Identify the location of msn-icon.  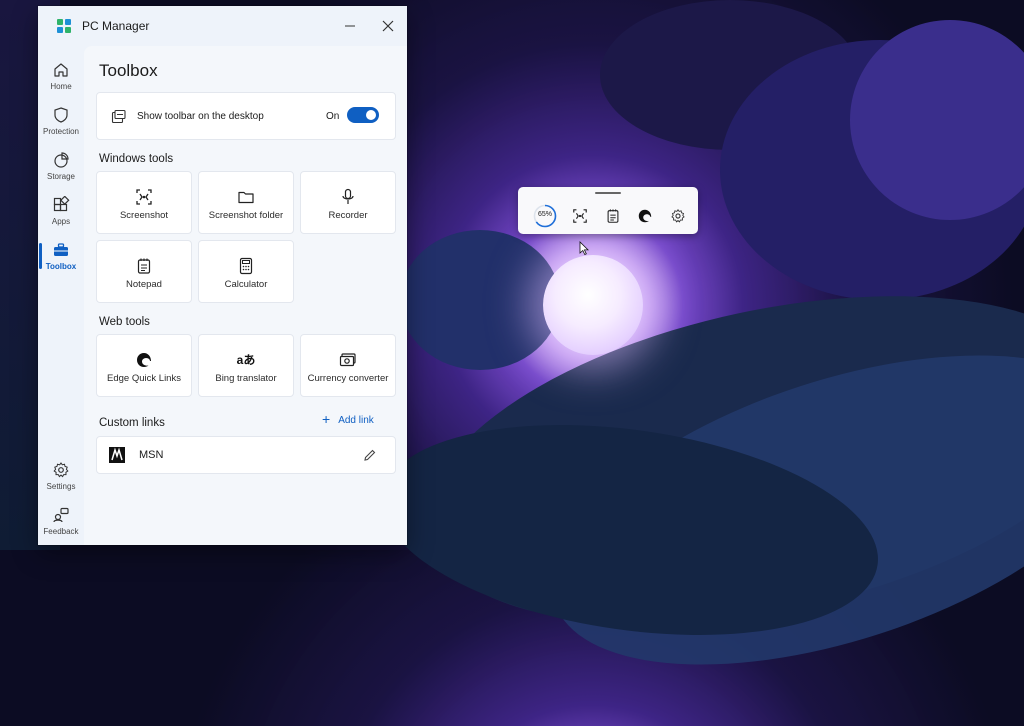
(117, 455).